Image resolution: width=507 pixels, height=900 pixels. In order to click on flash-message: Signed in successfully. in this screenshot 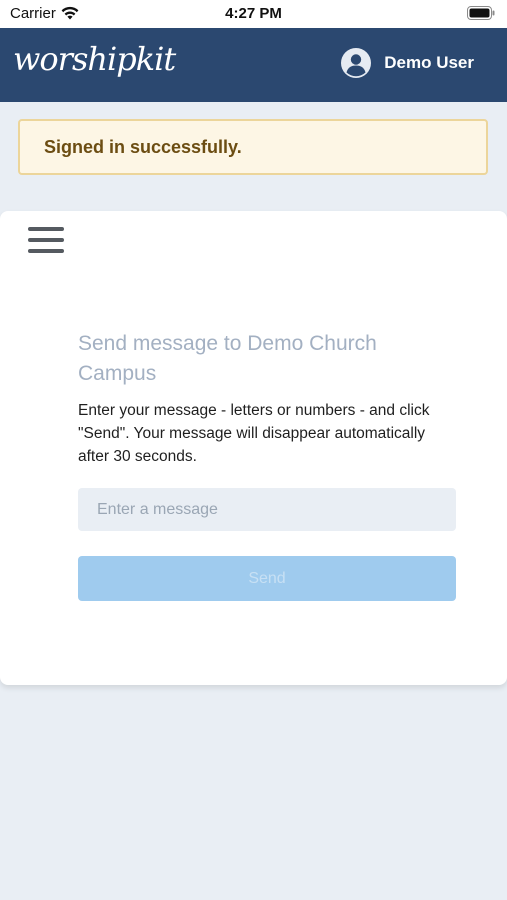, I will do `click(143, 146)`.